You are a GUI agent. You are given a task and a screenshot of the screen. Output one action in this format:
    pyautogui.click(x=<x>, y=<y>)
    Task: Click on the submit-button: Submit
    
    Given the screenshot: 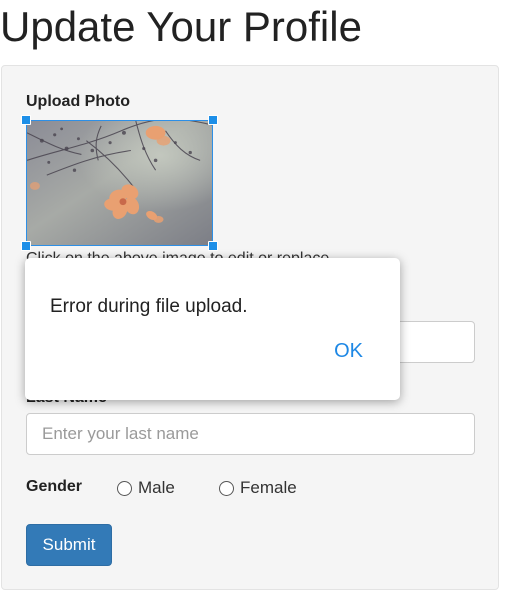 What is the action you would take?
    pyautogui.click(x=69, y=545)
    